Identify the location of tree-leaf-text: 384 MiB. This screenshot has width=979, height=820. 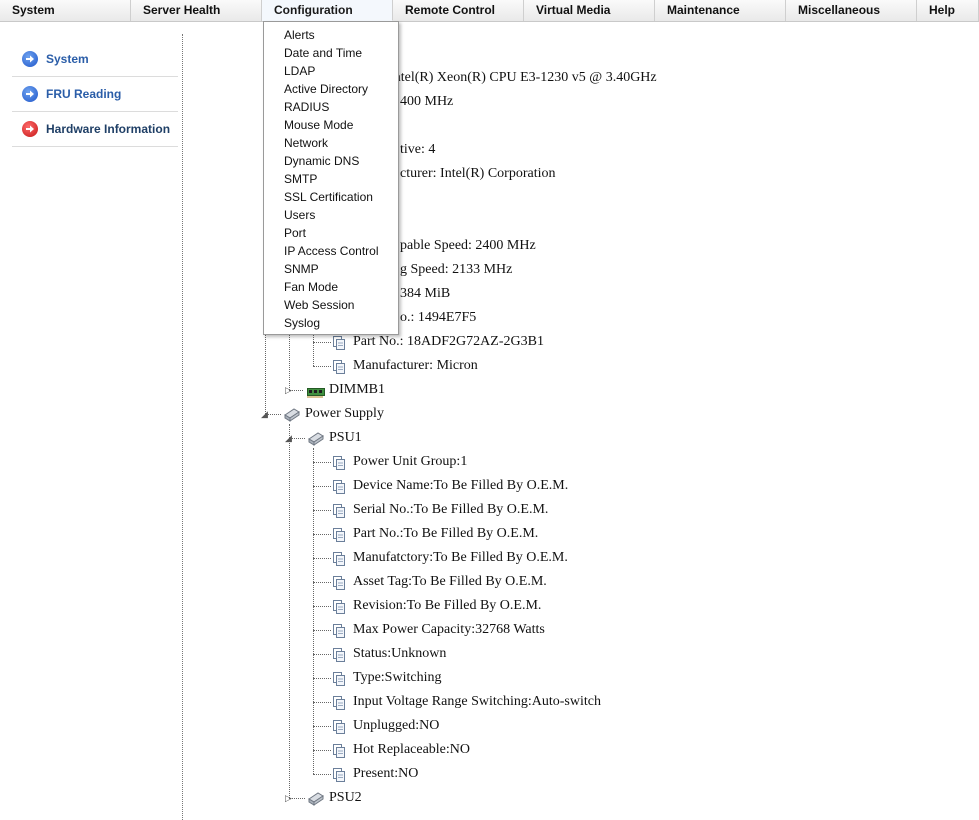
(425, 293).